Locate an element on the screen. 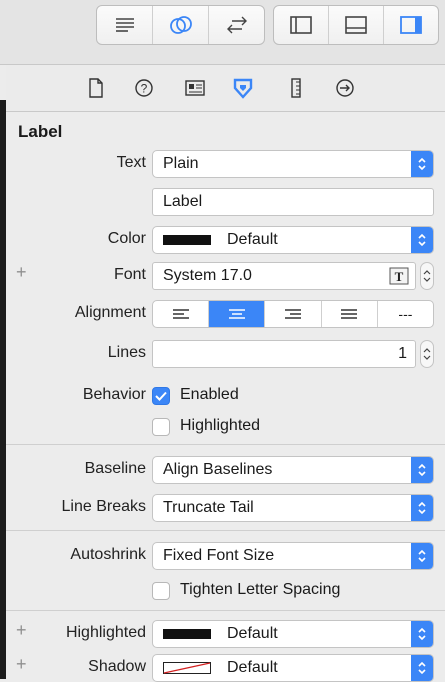 The image size is (445, 682). tab-connections-inspector is located at coordinates (345, 88).